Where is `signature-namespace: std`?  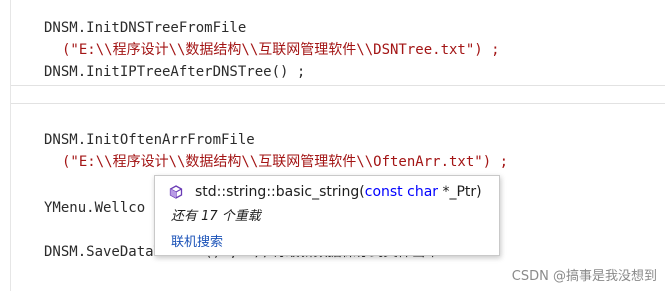 signature-namespace: std is located at coordinates (206, 192).